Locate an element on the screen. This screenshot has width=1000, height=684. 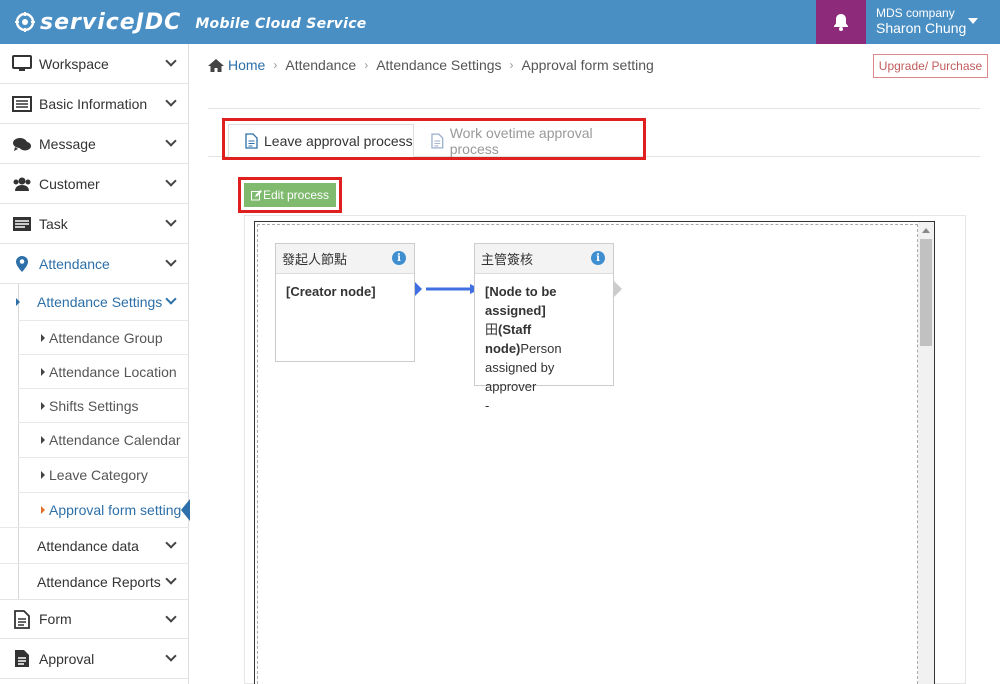
node-header: 發起人節點 i is located at coordinates (345, 259).